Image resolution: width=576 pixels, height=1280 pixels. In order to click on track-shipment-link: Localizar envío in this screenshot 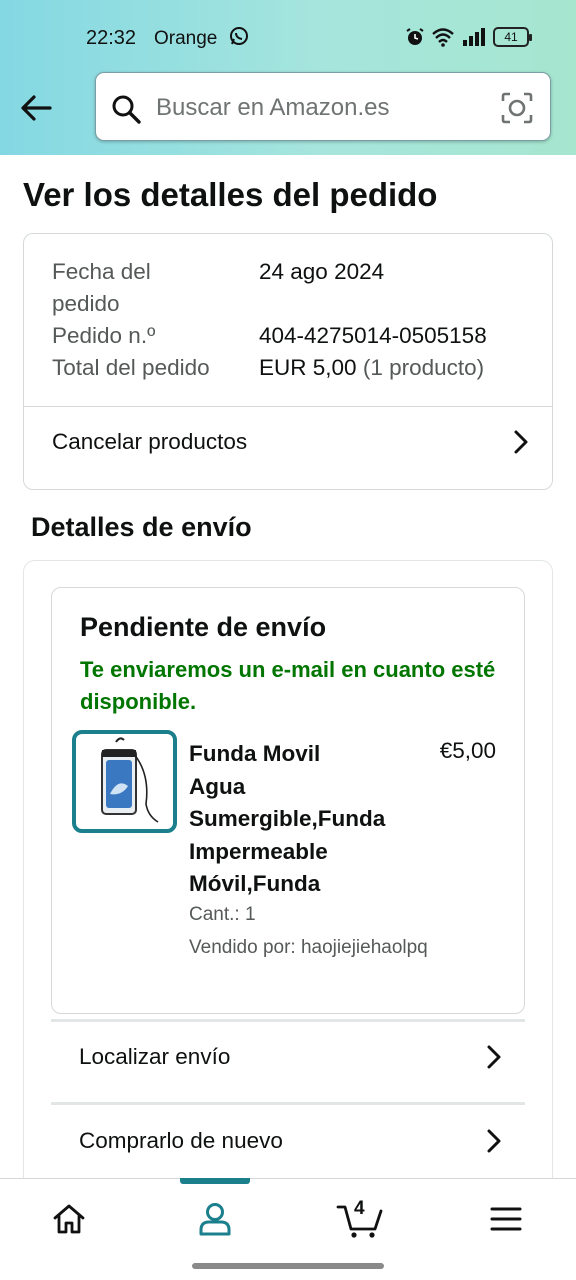, I will do `click(291, 1057)`.